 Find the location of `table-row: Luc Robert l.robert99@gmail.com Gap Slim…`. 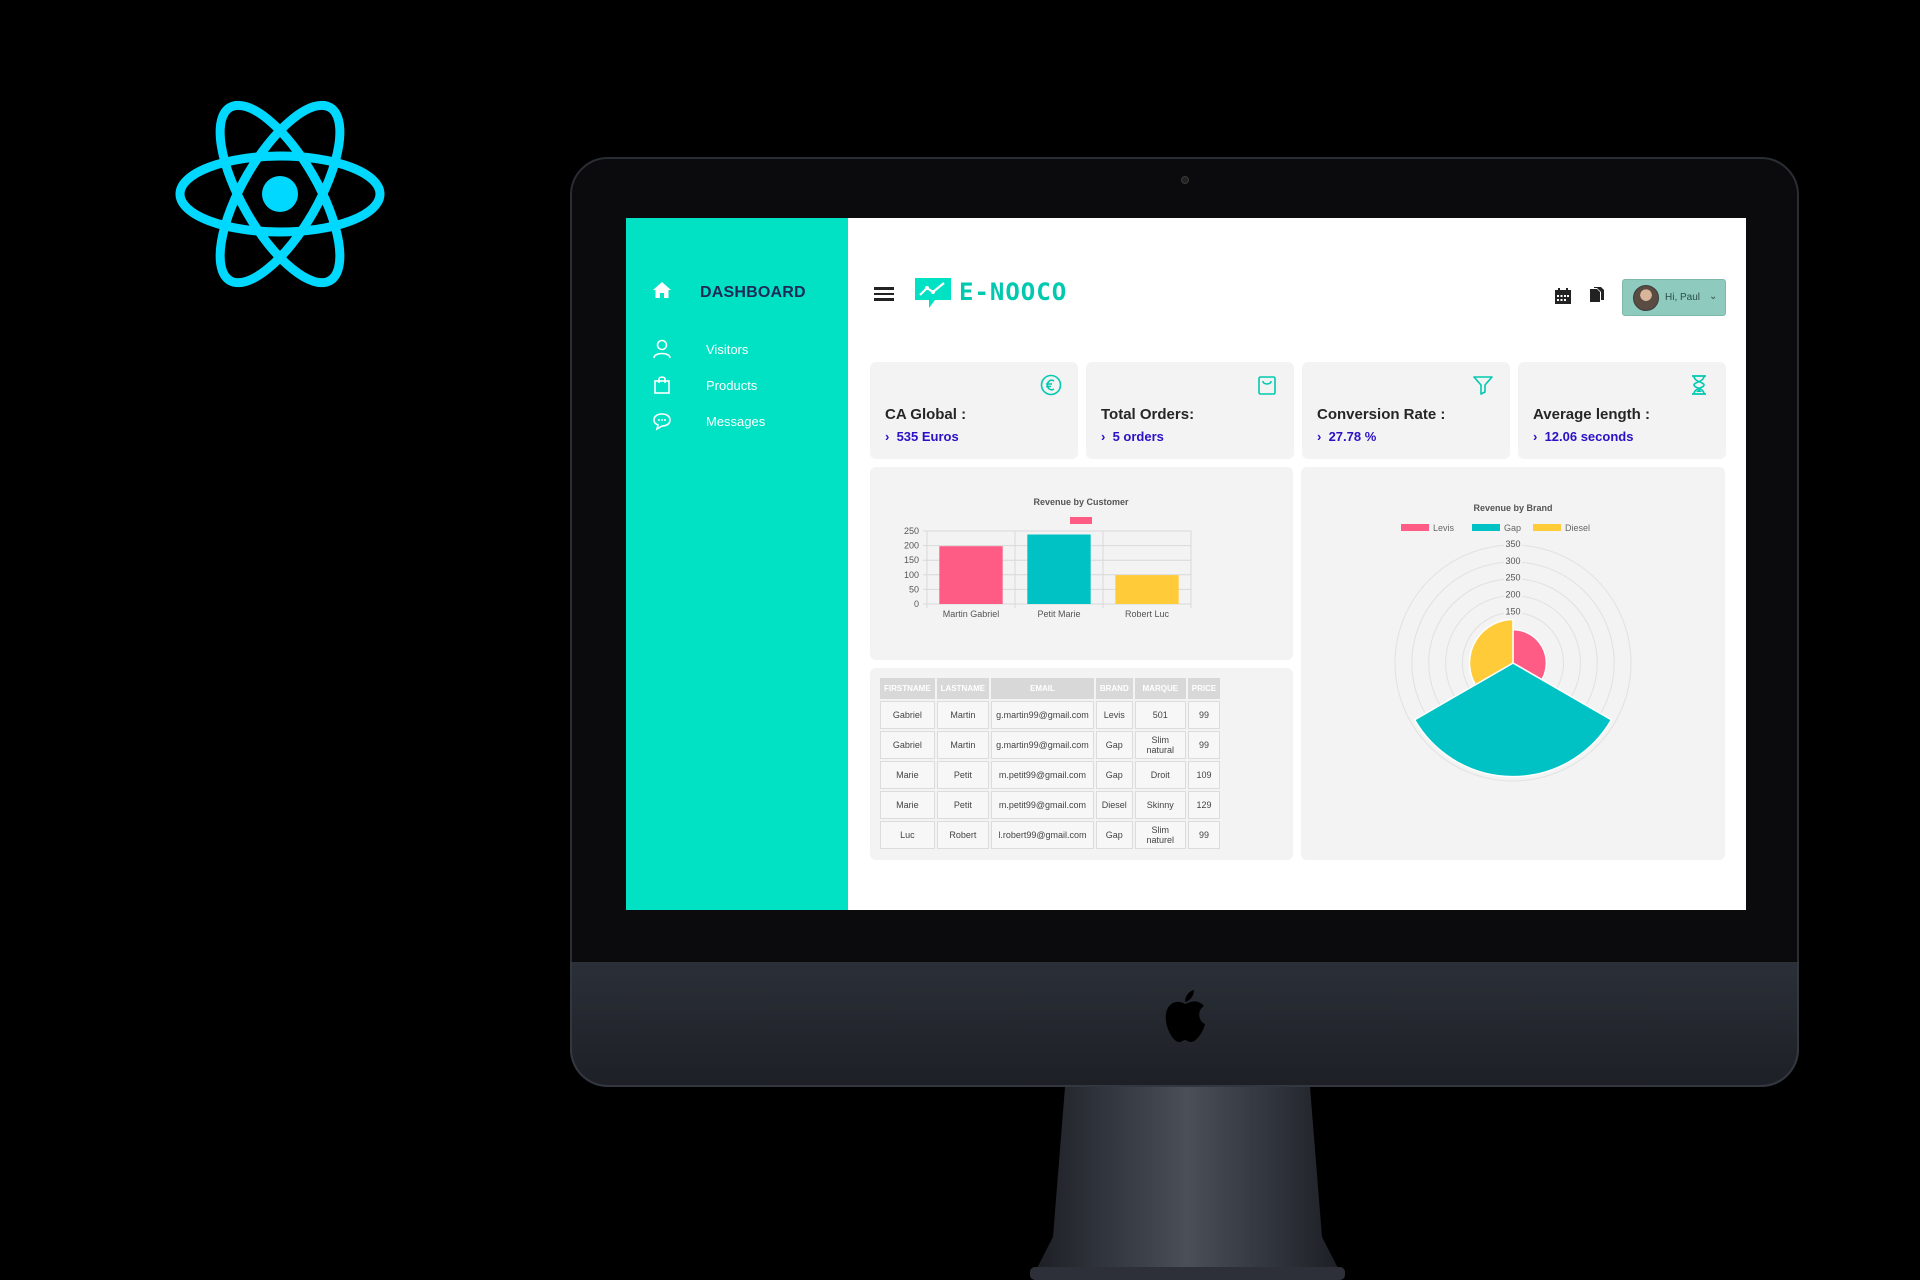

table-row: Luc Robert l.robert99@gmail.com Gap Slim… is located at coordinates (1050, 835).